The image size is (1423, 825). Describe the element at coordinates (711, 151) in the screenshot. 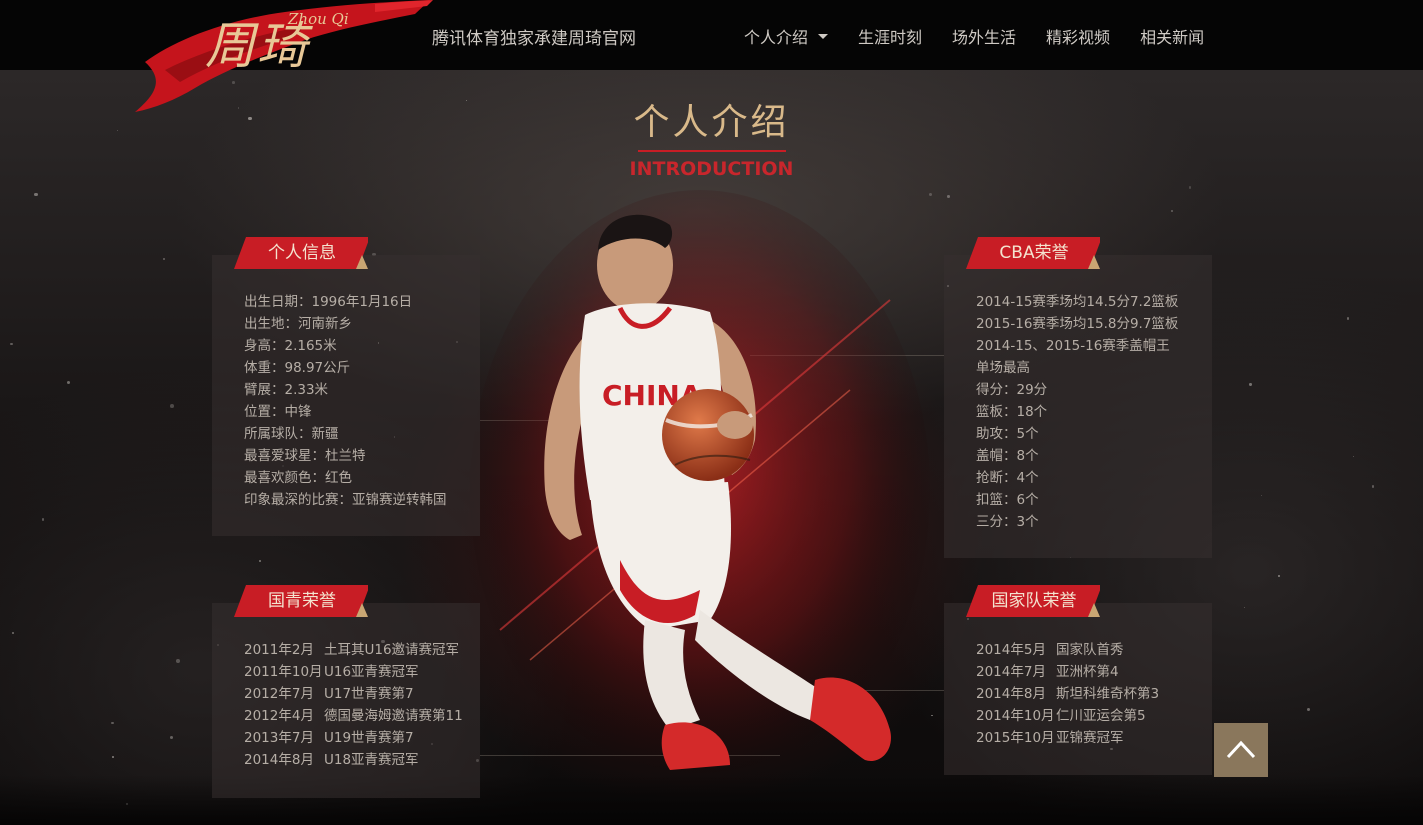

I see `section-title-divider` at that location.